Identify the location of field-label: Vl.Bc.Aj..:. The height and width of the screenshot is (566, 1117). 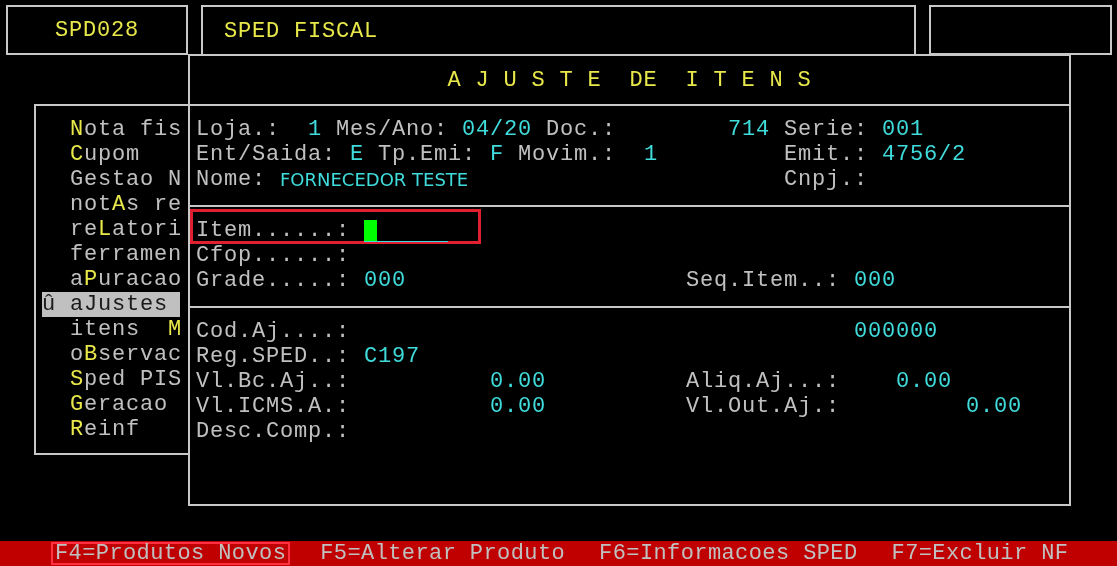
(273, 381).